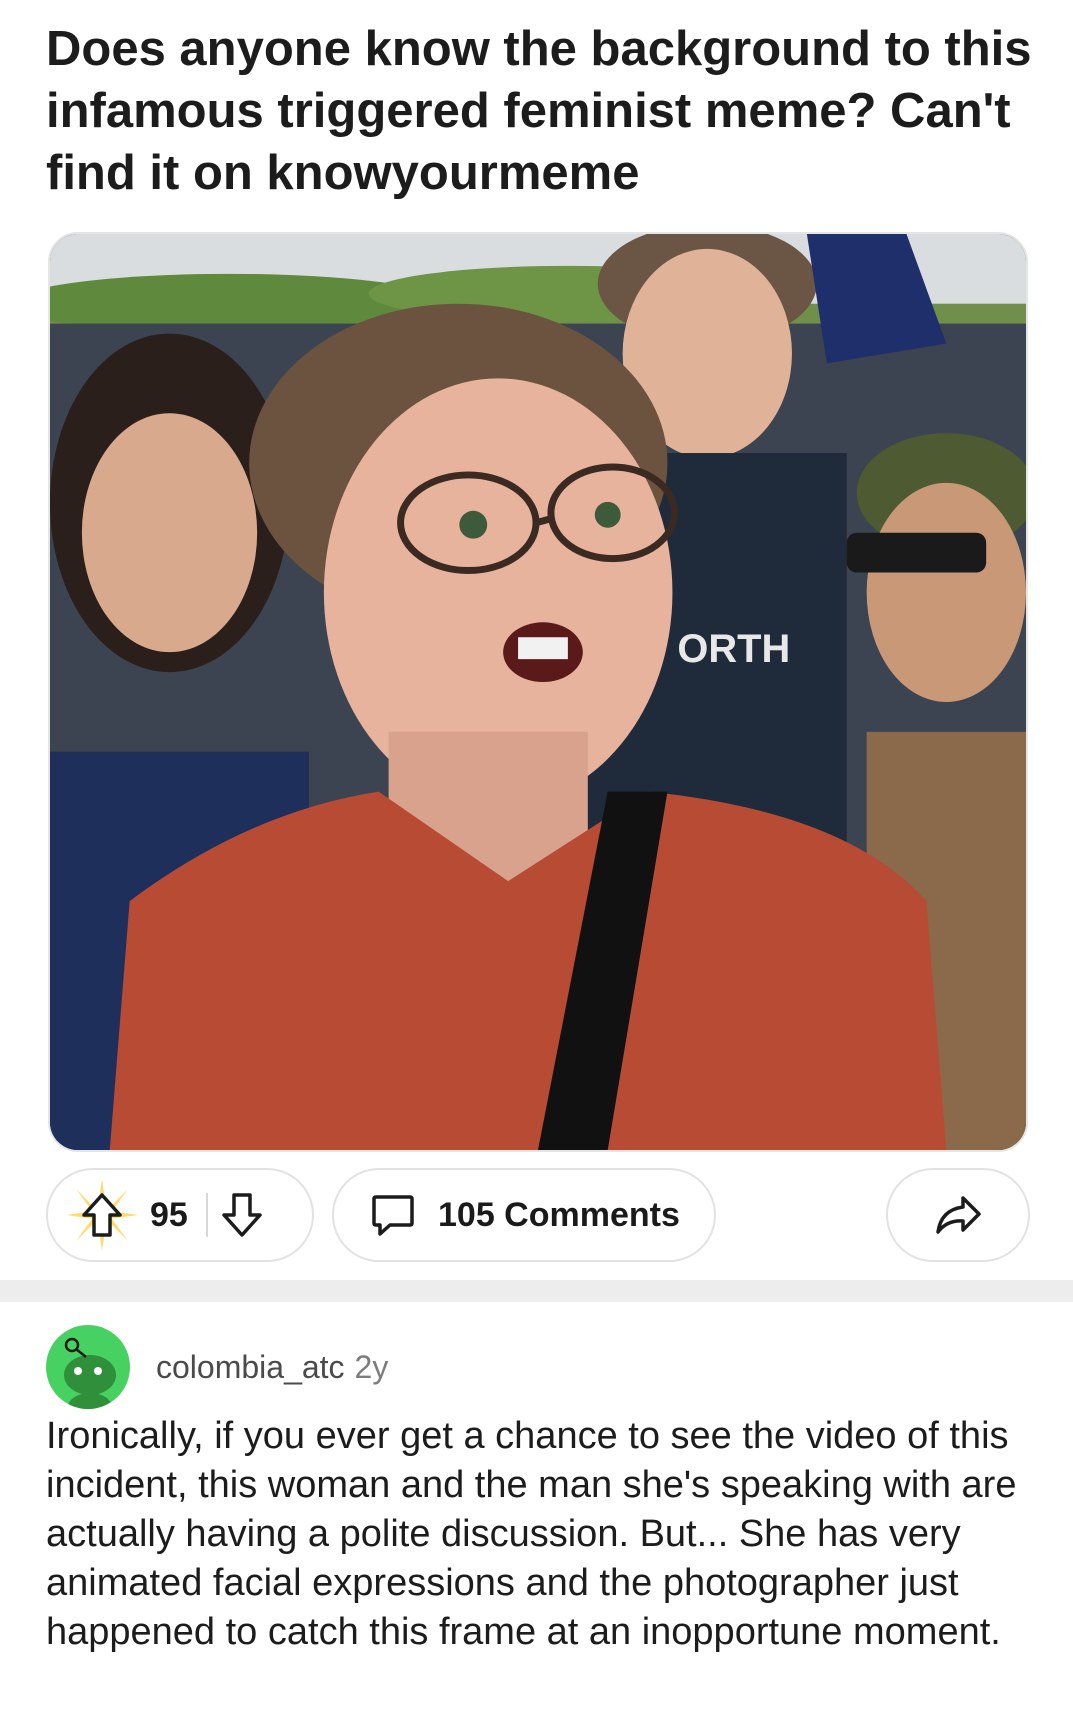 This screenshot has width=1073, height=1730. I want to click on vote-control: 95, so click(180, 1215).